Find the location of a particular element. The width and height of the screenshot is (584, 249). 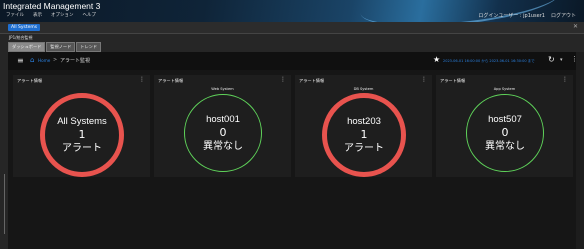

menu-view: 表示 is located at coordinates (37, 15).